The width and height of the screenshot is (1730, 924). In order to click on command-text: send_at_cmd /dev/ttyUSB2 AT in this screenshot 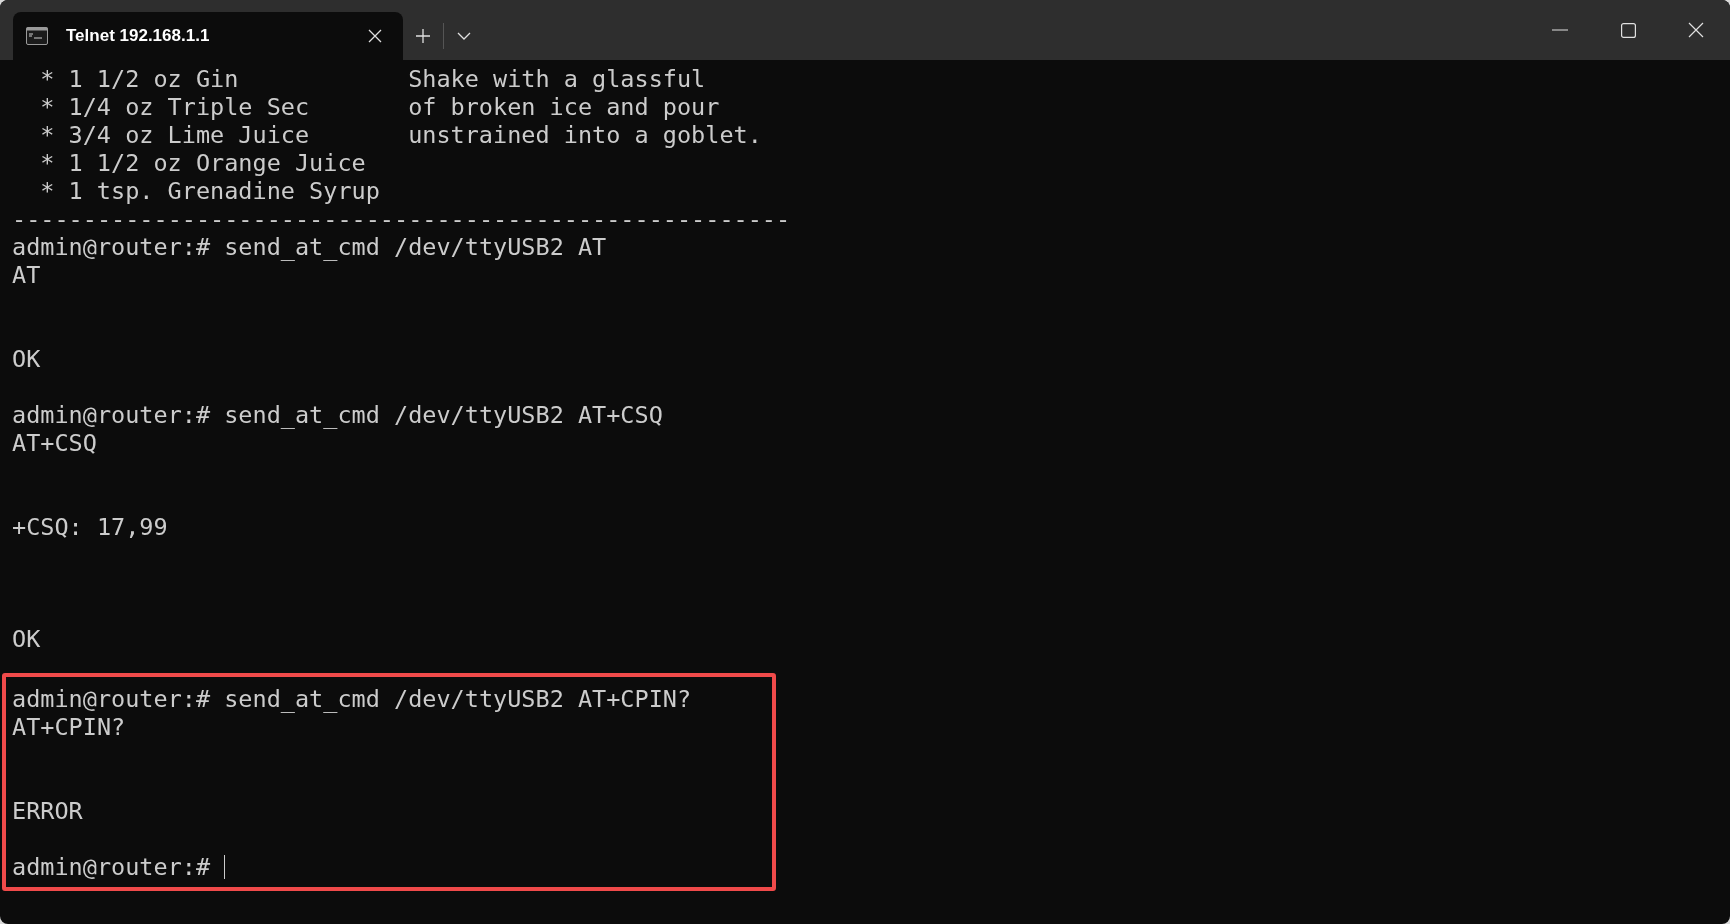, I will do `click(415, 247)`.